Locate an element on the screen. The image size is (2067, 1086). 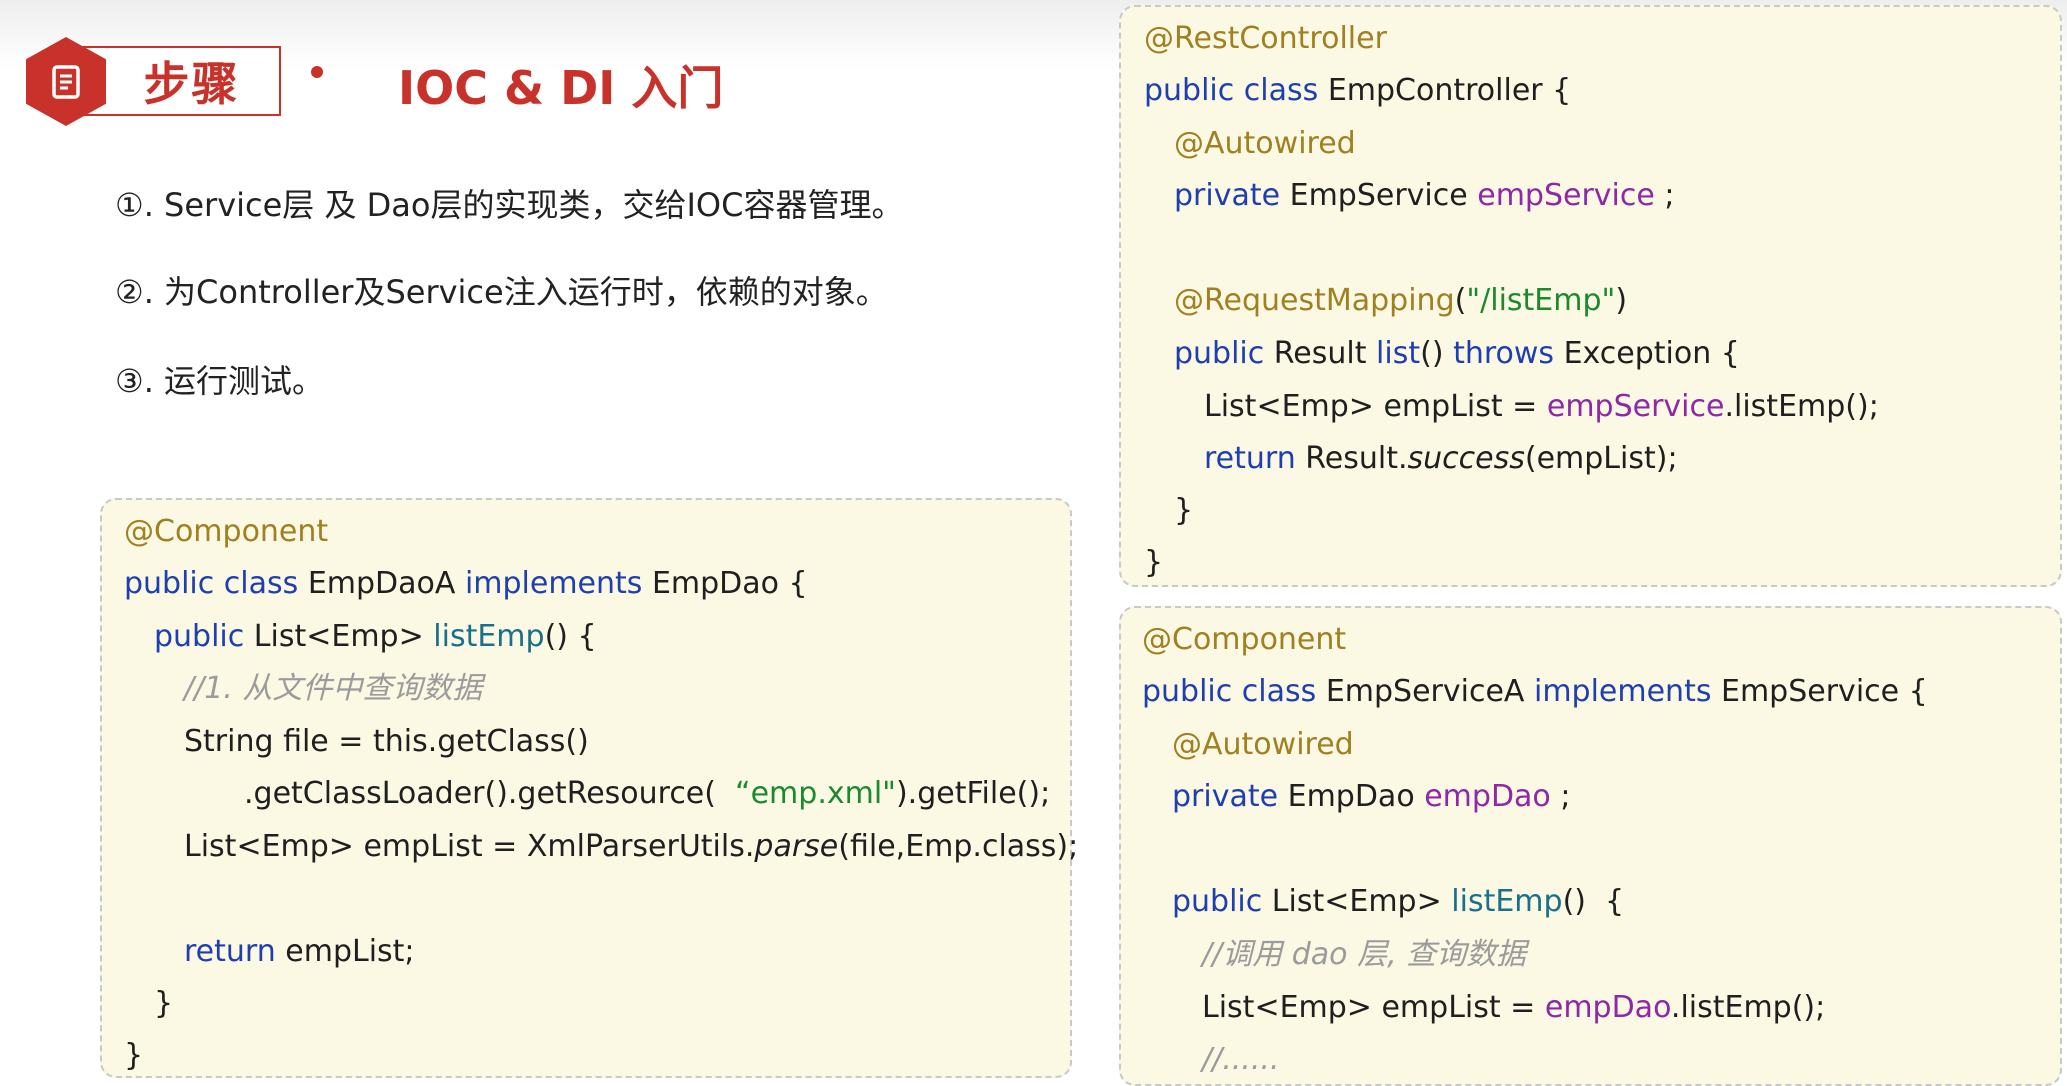
code-line: return empList; is located at coordinates (299, 952).